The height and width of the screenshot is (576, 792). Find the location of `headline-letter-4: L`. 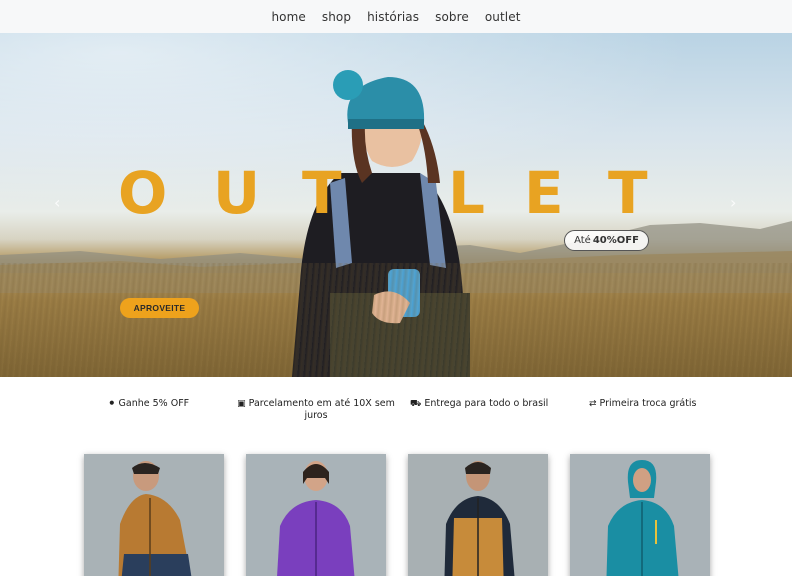

headline-letter-4: L is located at coordinates (466, 193).